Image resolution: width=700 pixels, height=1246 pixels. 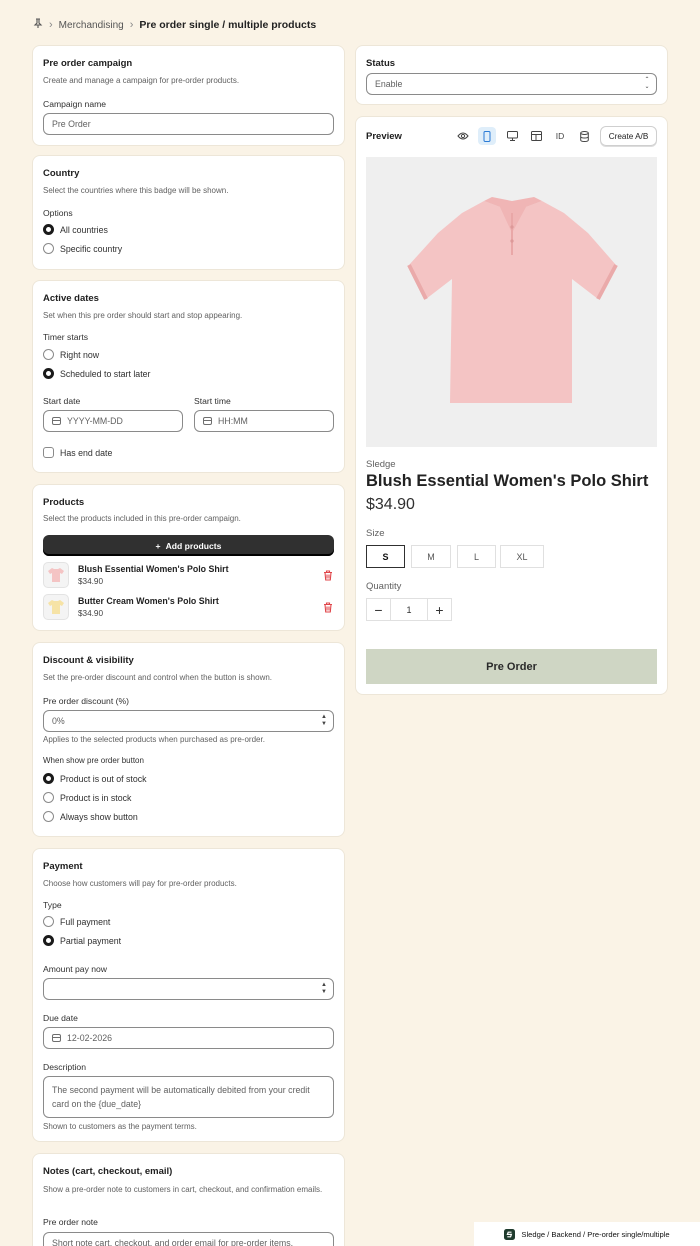 I want to click on radio-always-show: Always show button, so click(x=90, y=816).